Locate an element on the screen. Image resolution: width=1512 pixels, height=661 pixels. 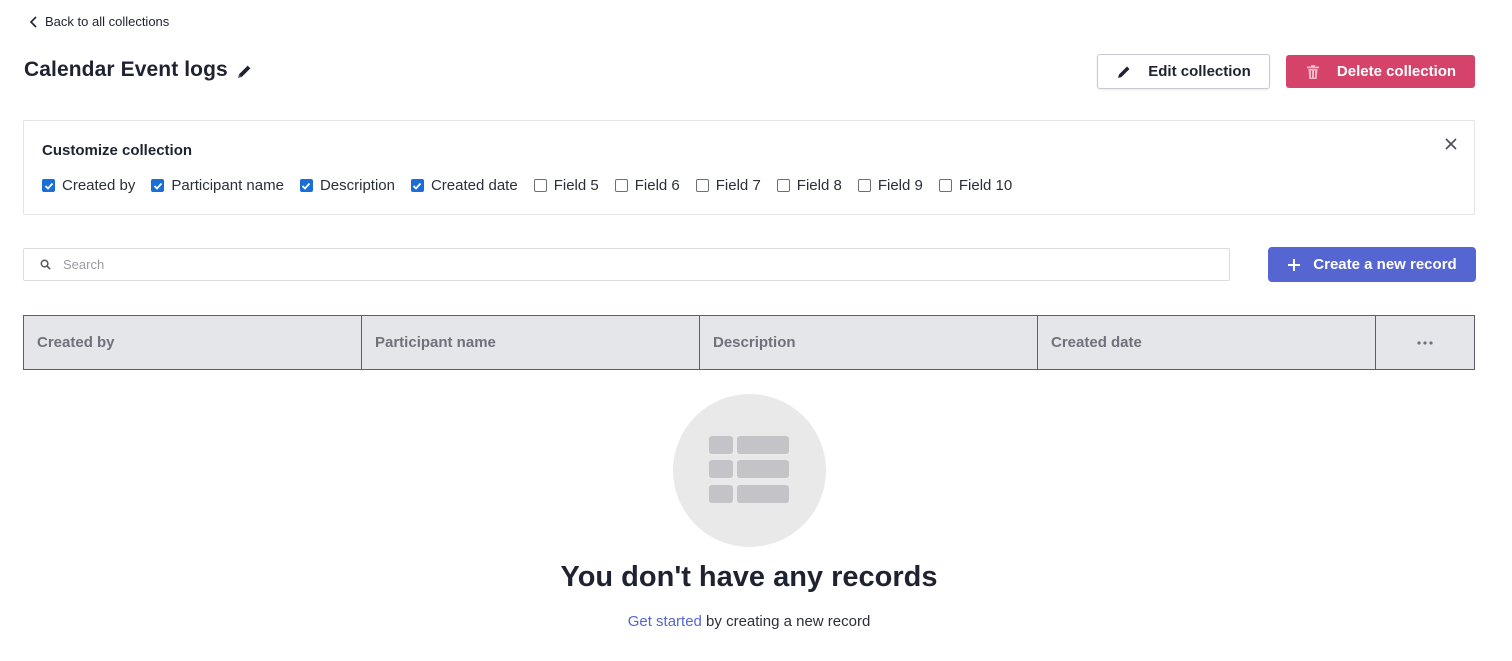
column-header-created-date: Created date is located at coordinates (1207, 342).